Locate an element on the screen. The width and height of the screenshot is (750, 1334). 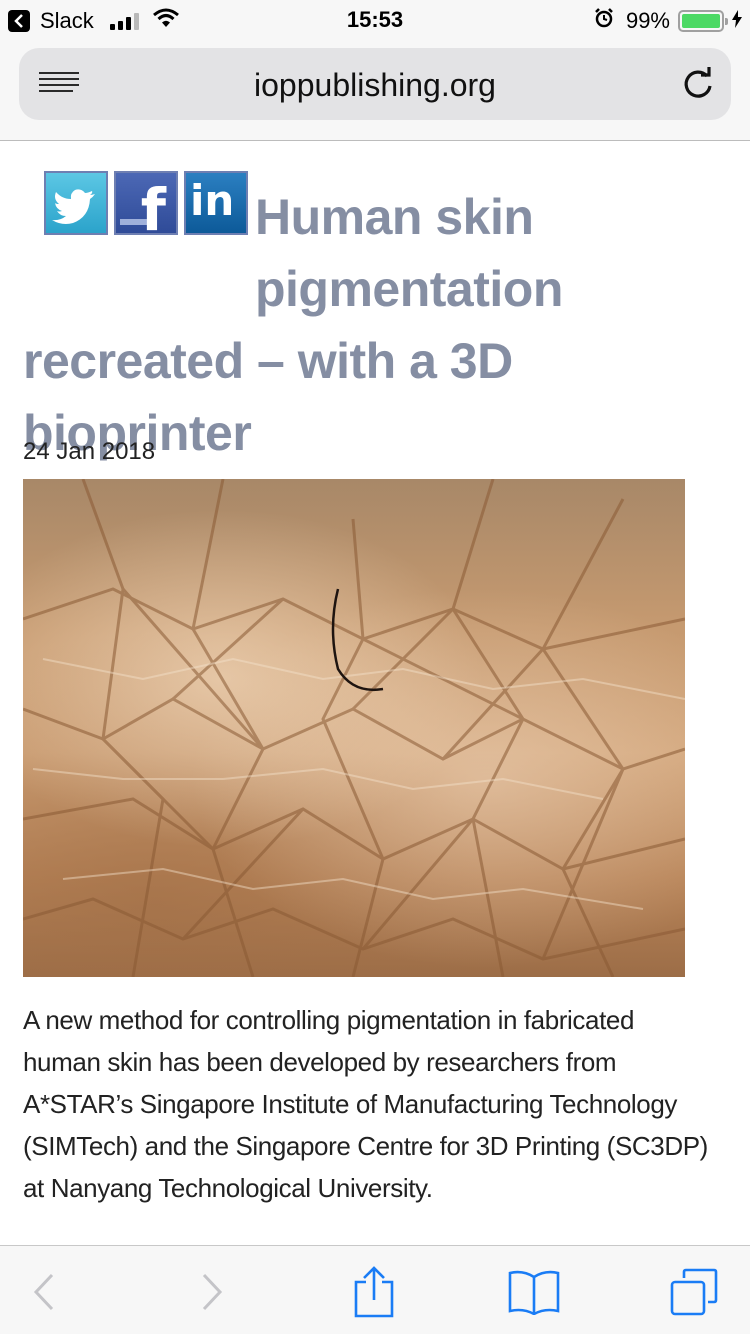
tabs-button is located at coordinates (694, 1292).